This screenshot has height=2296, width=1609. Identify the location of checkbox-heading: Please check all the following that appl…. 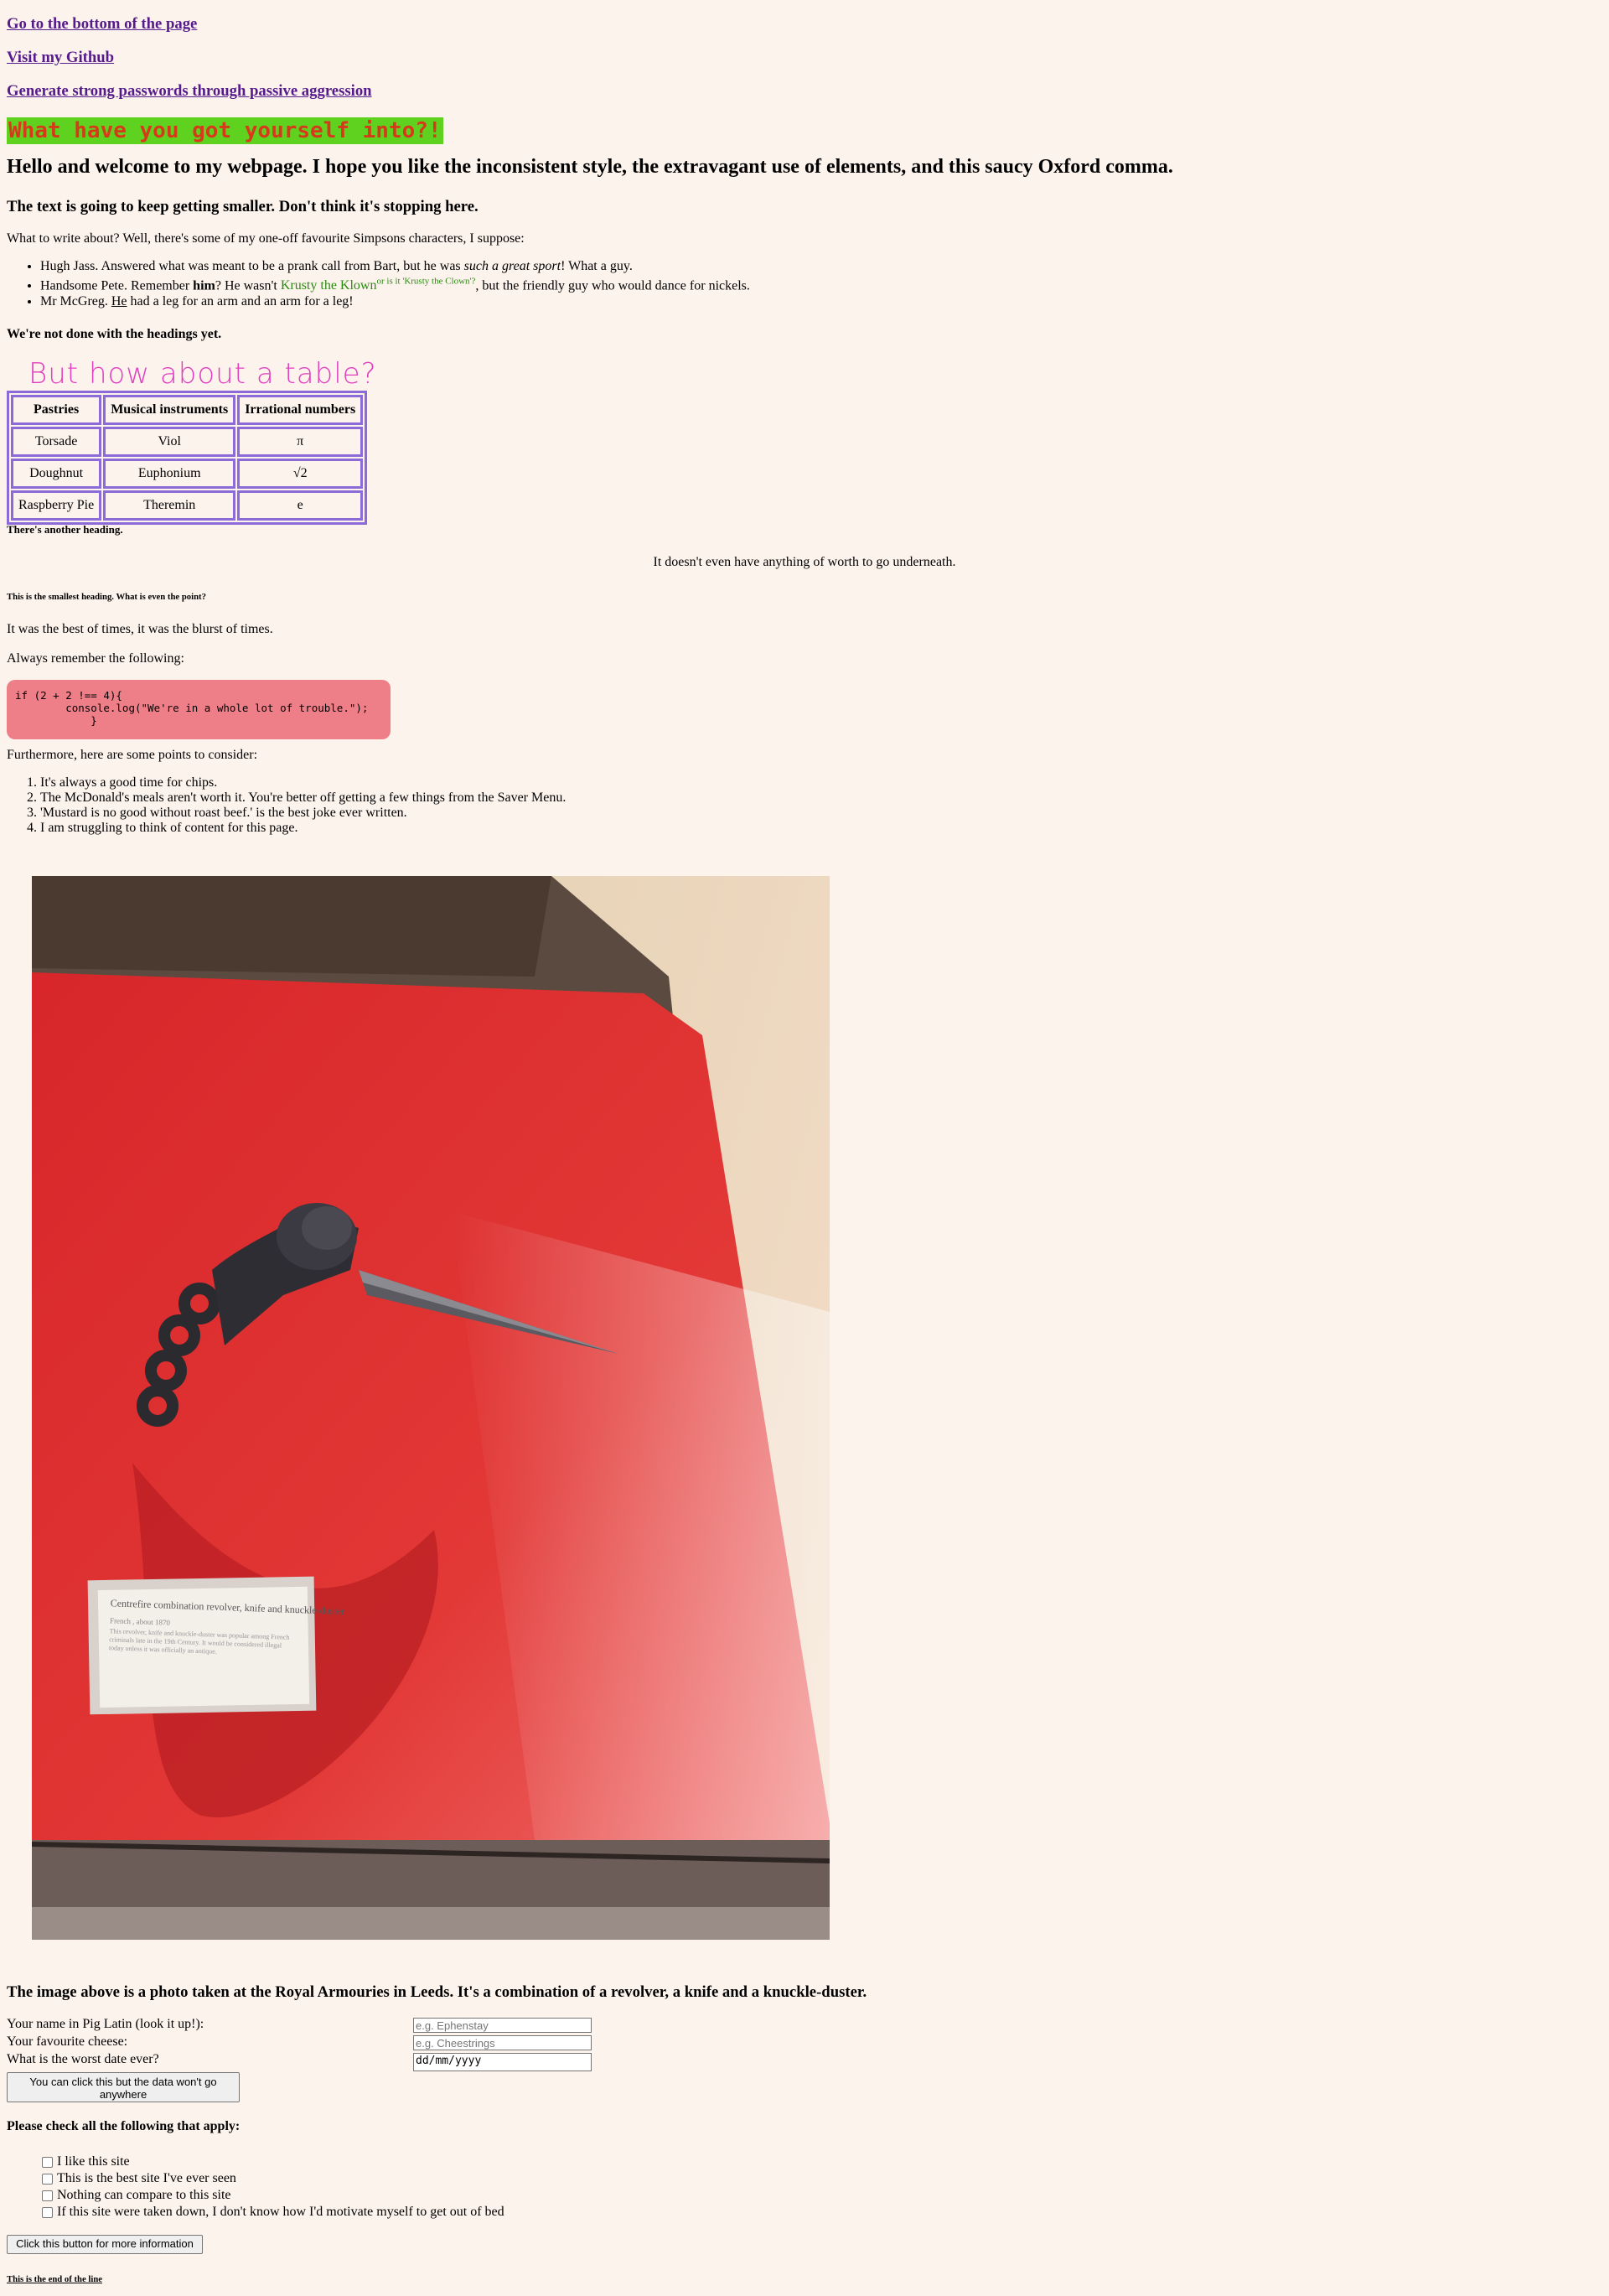
(124, 2126).